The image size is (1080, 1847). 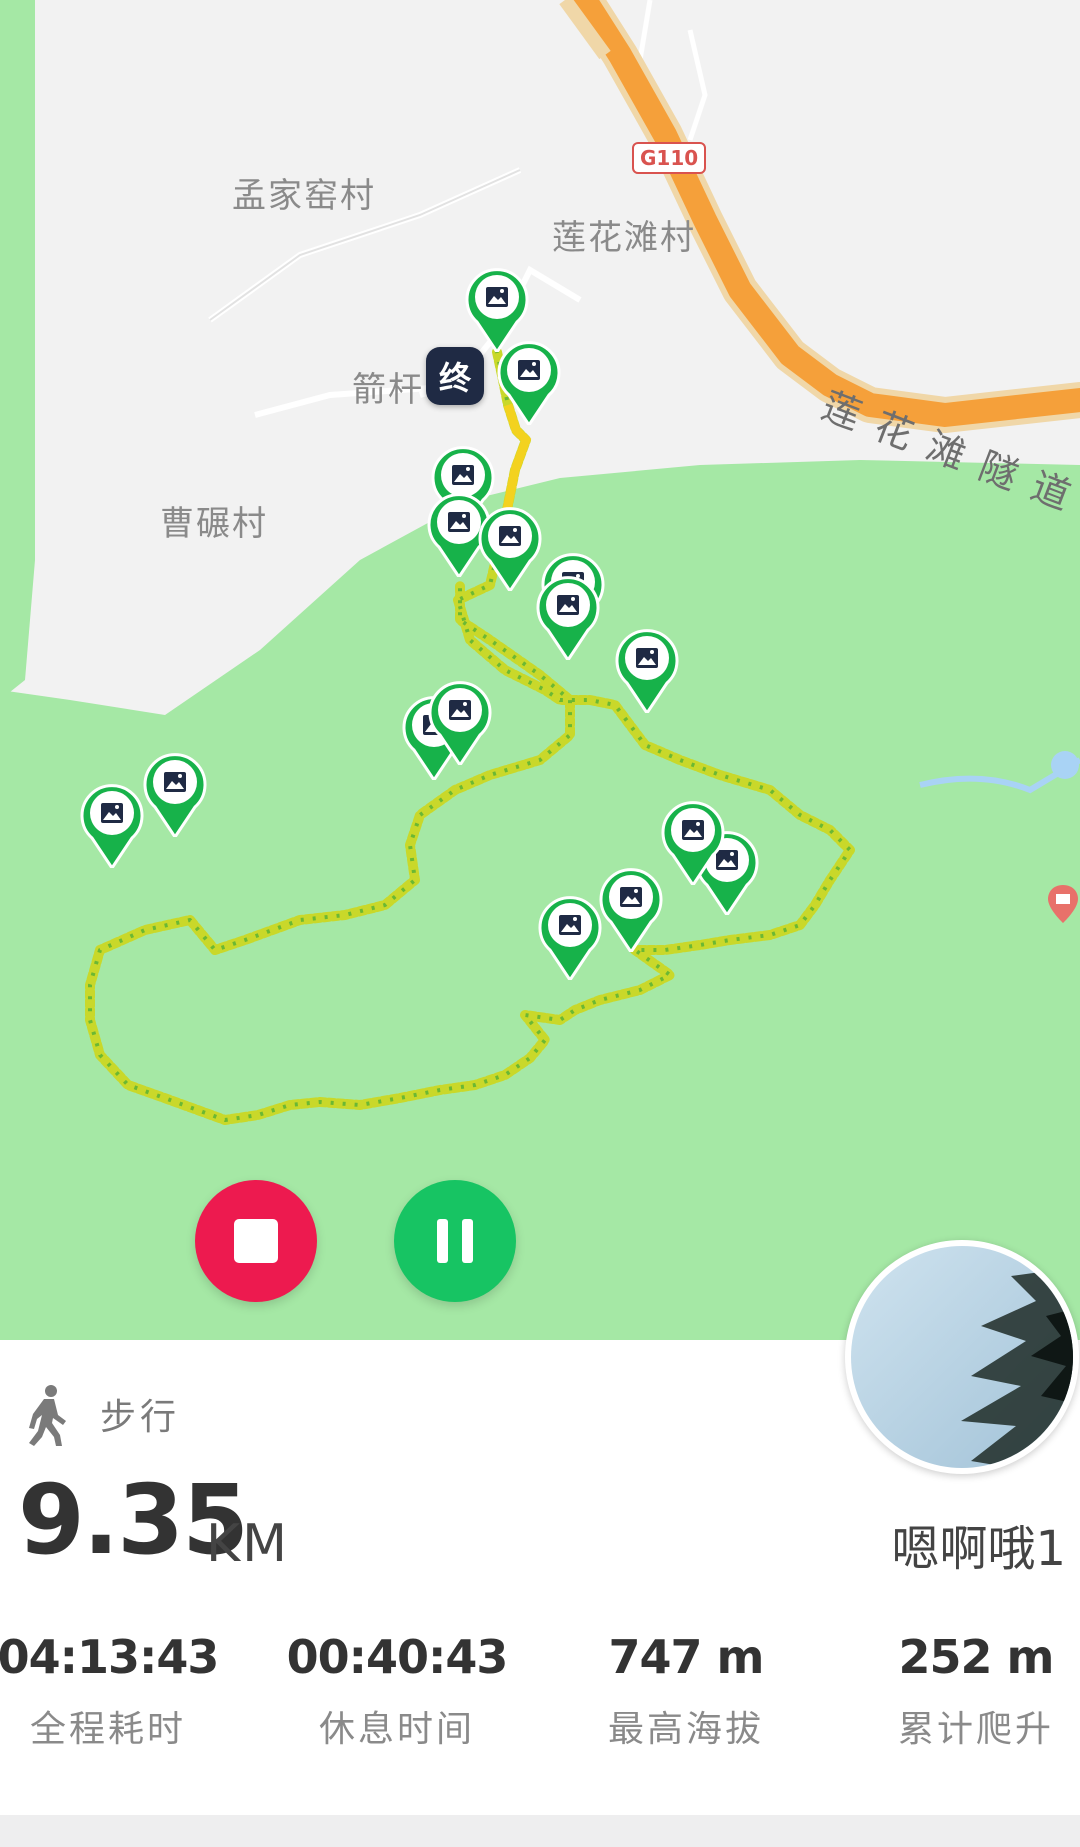 I want to click on village-label-lianhuatan: 莲花滩村, so click(x=624, y=238).